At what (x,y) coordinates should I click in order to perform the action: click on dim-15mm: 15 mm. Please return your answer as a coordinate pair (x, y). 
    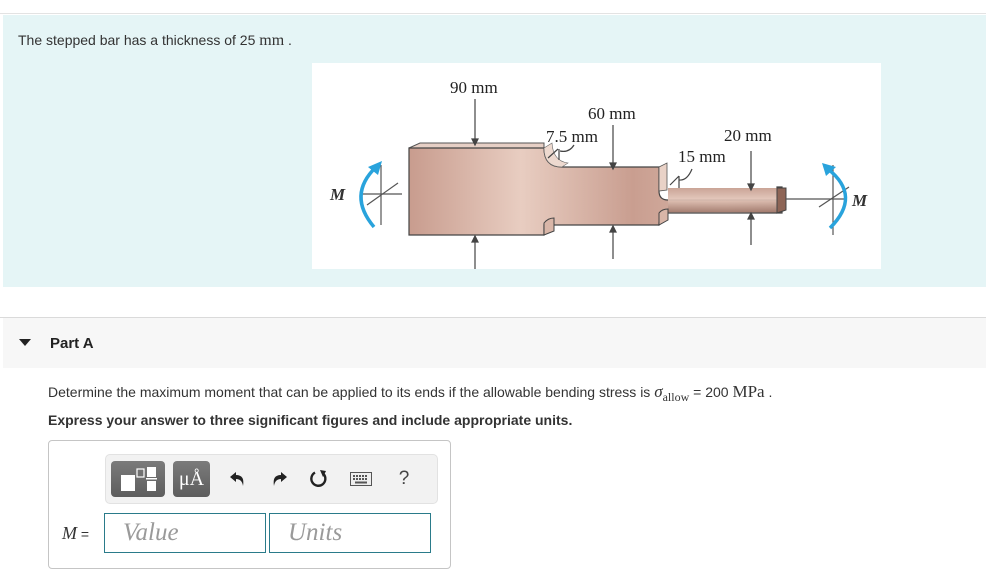
    Looking at the image, I should click on (702, 156).